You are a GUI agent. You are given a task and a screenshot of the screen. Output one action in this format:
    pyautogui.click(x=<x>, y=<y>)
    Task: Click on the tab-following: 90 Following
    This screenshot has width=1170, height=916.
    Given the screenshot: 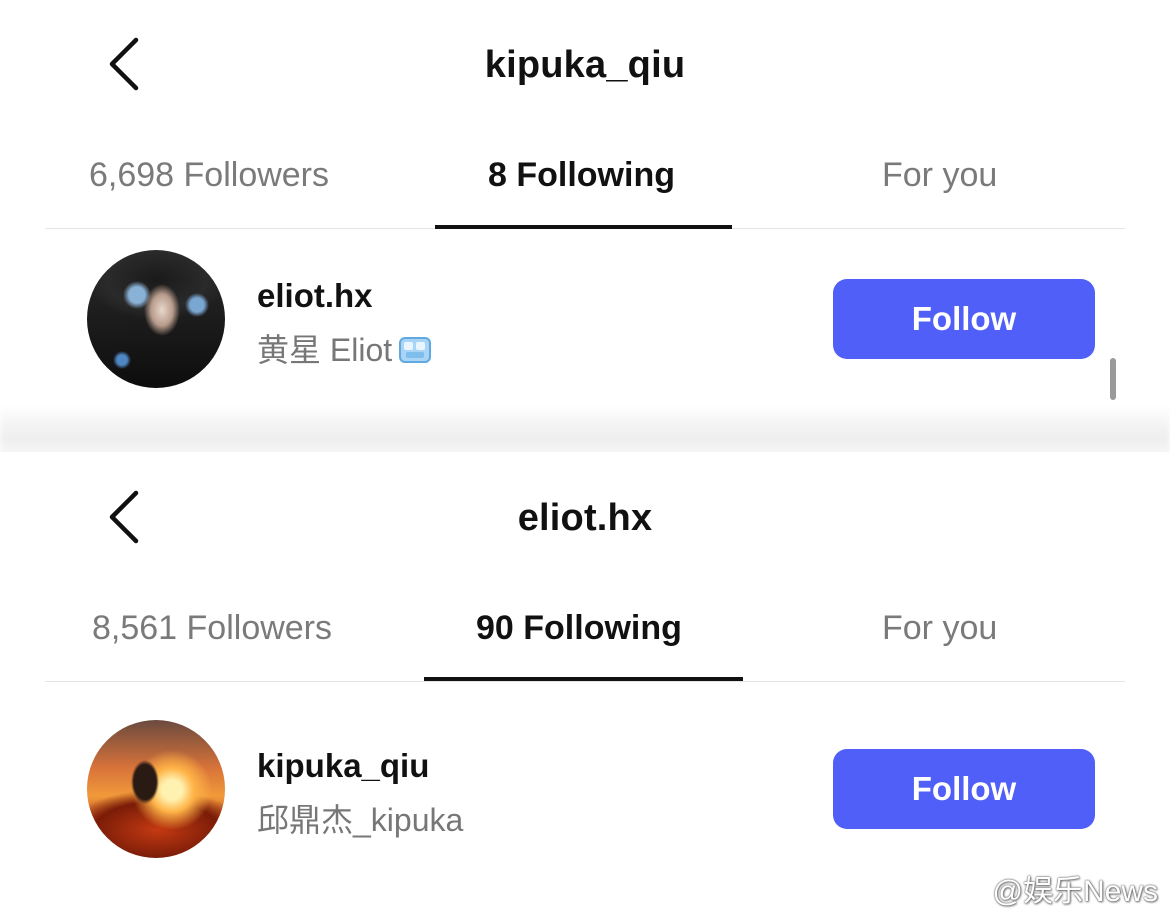 What is the action you would take?
    pyautogui.click(x=579, y=628)
    